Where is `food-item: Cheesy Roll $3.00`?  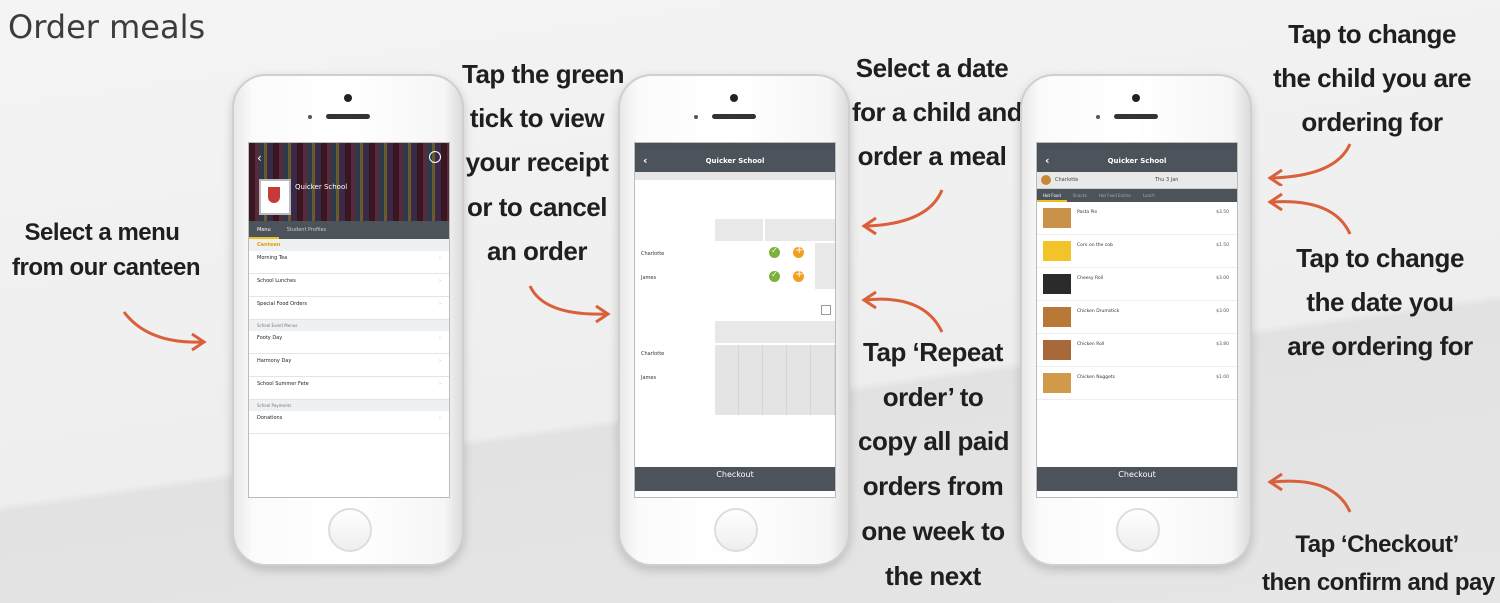 food-item: Cheesy Roll $3.00 is located at coordinates (1137, 284).